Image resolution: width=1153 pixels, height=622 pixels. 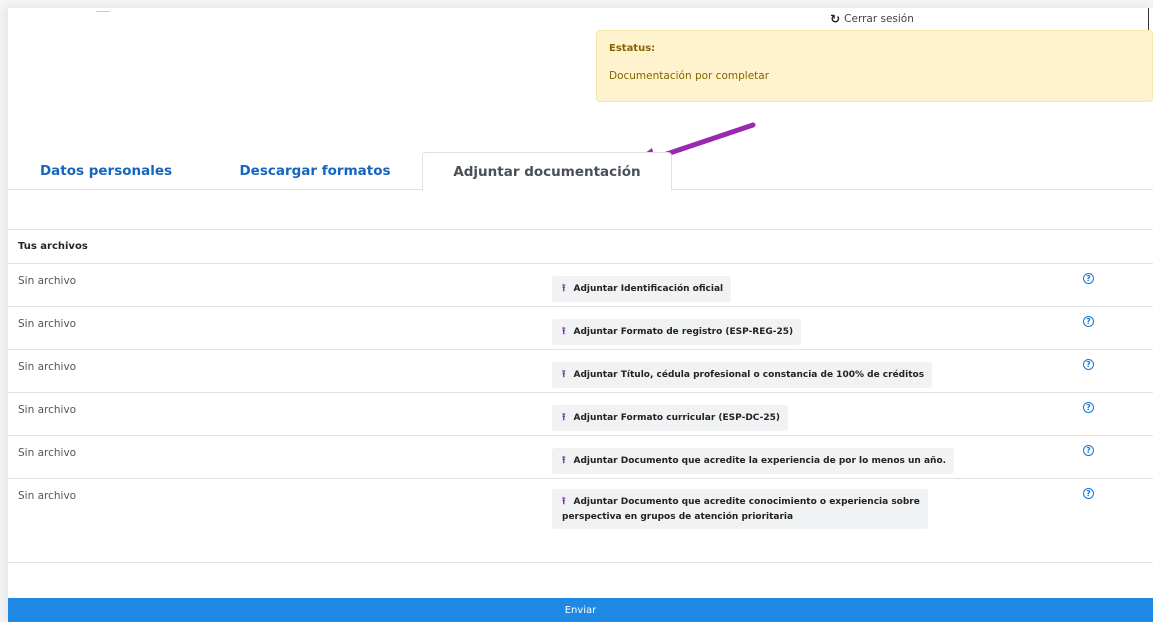 I want to click on status-alert: Estatus: Documentación por completar, so click(x=874, y=66).